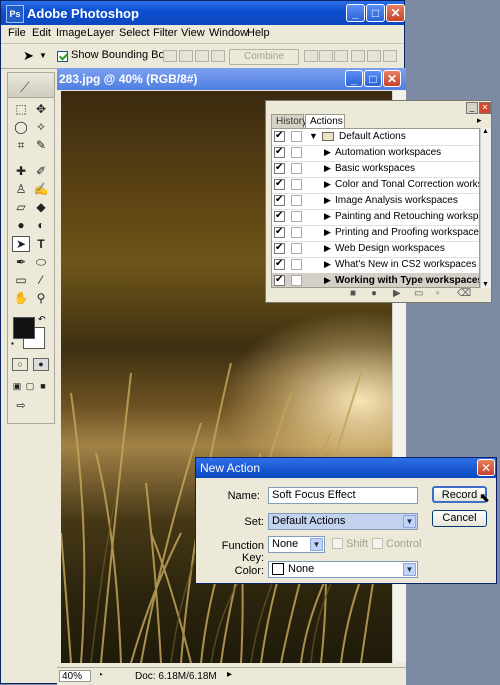 The image size is (500, 685). Describe the element at coordinates (21, 189) in the screenshot. I see `clone-stamp-icon: ♙` at that location.